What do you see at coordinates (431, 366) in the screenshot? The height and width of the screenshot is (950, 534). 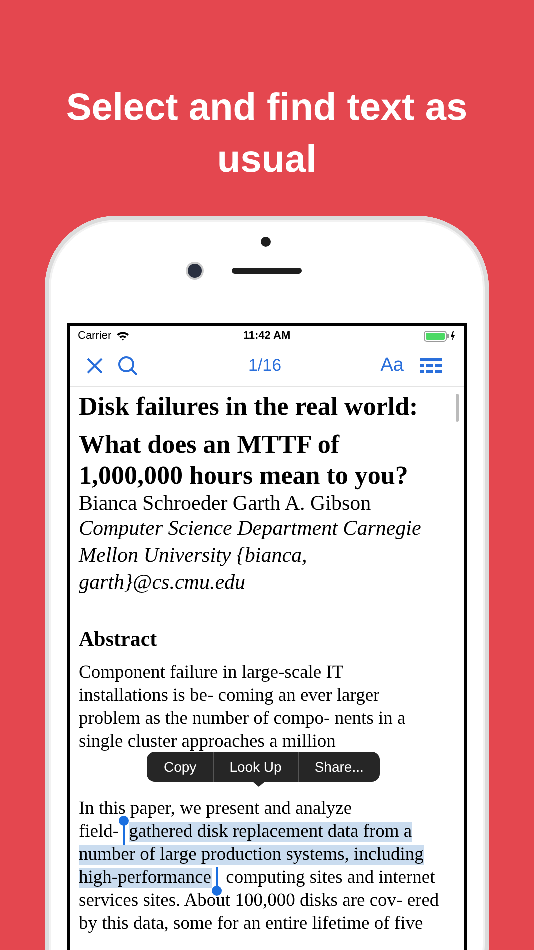 I see `contents-button` at bounding box center [431, 366].